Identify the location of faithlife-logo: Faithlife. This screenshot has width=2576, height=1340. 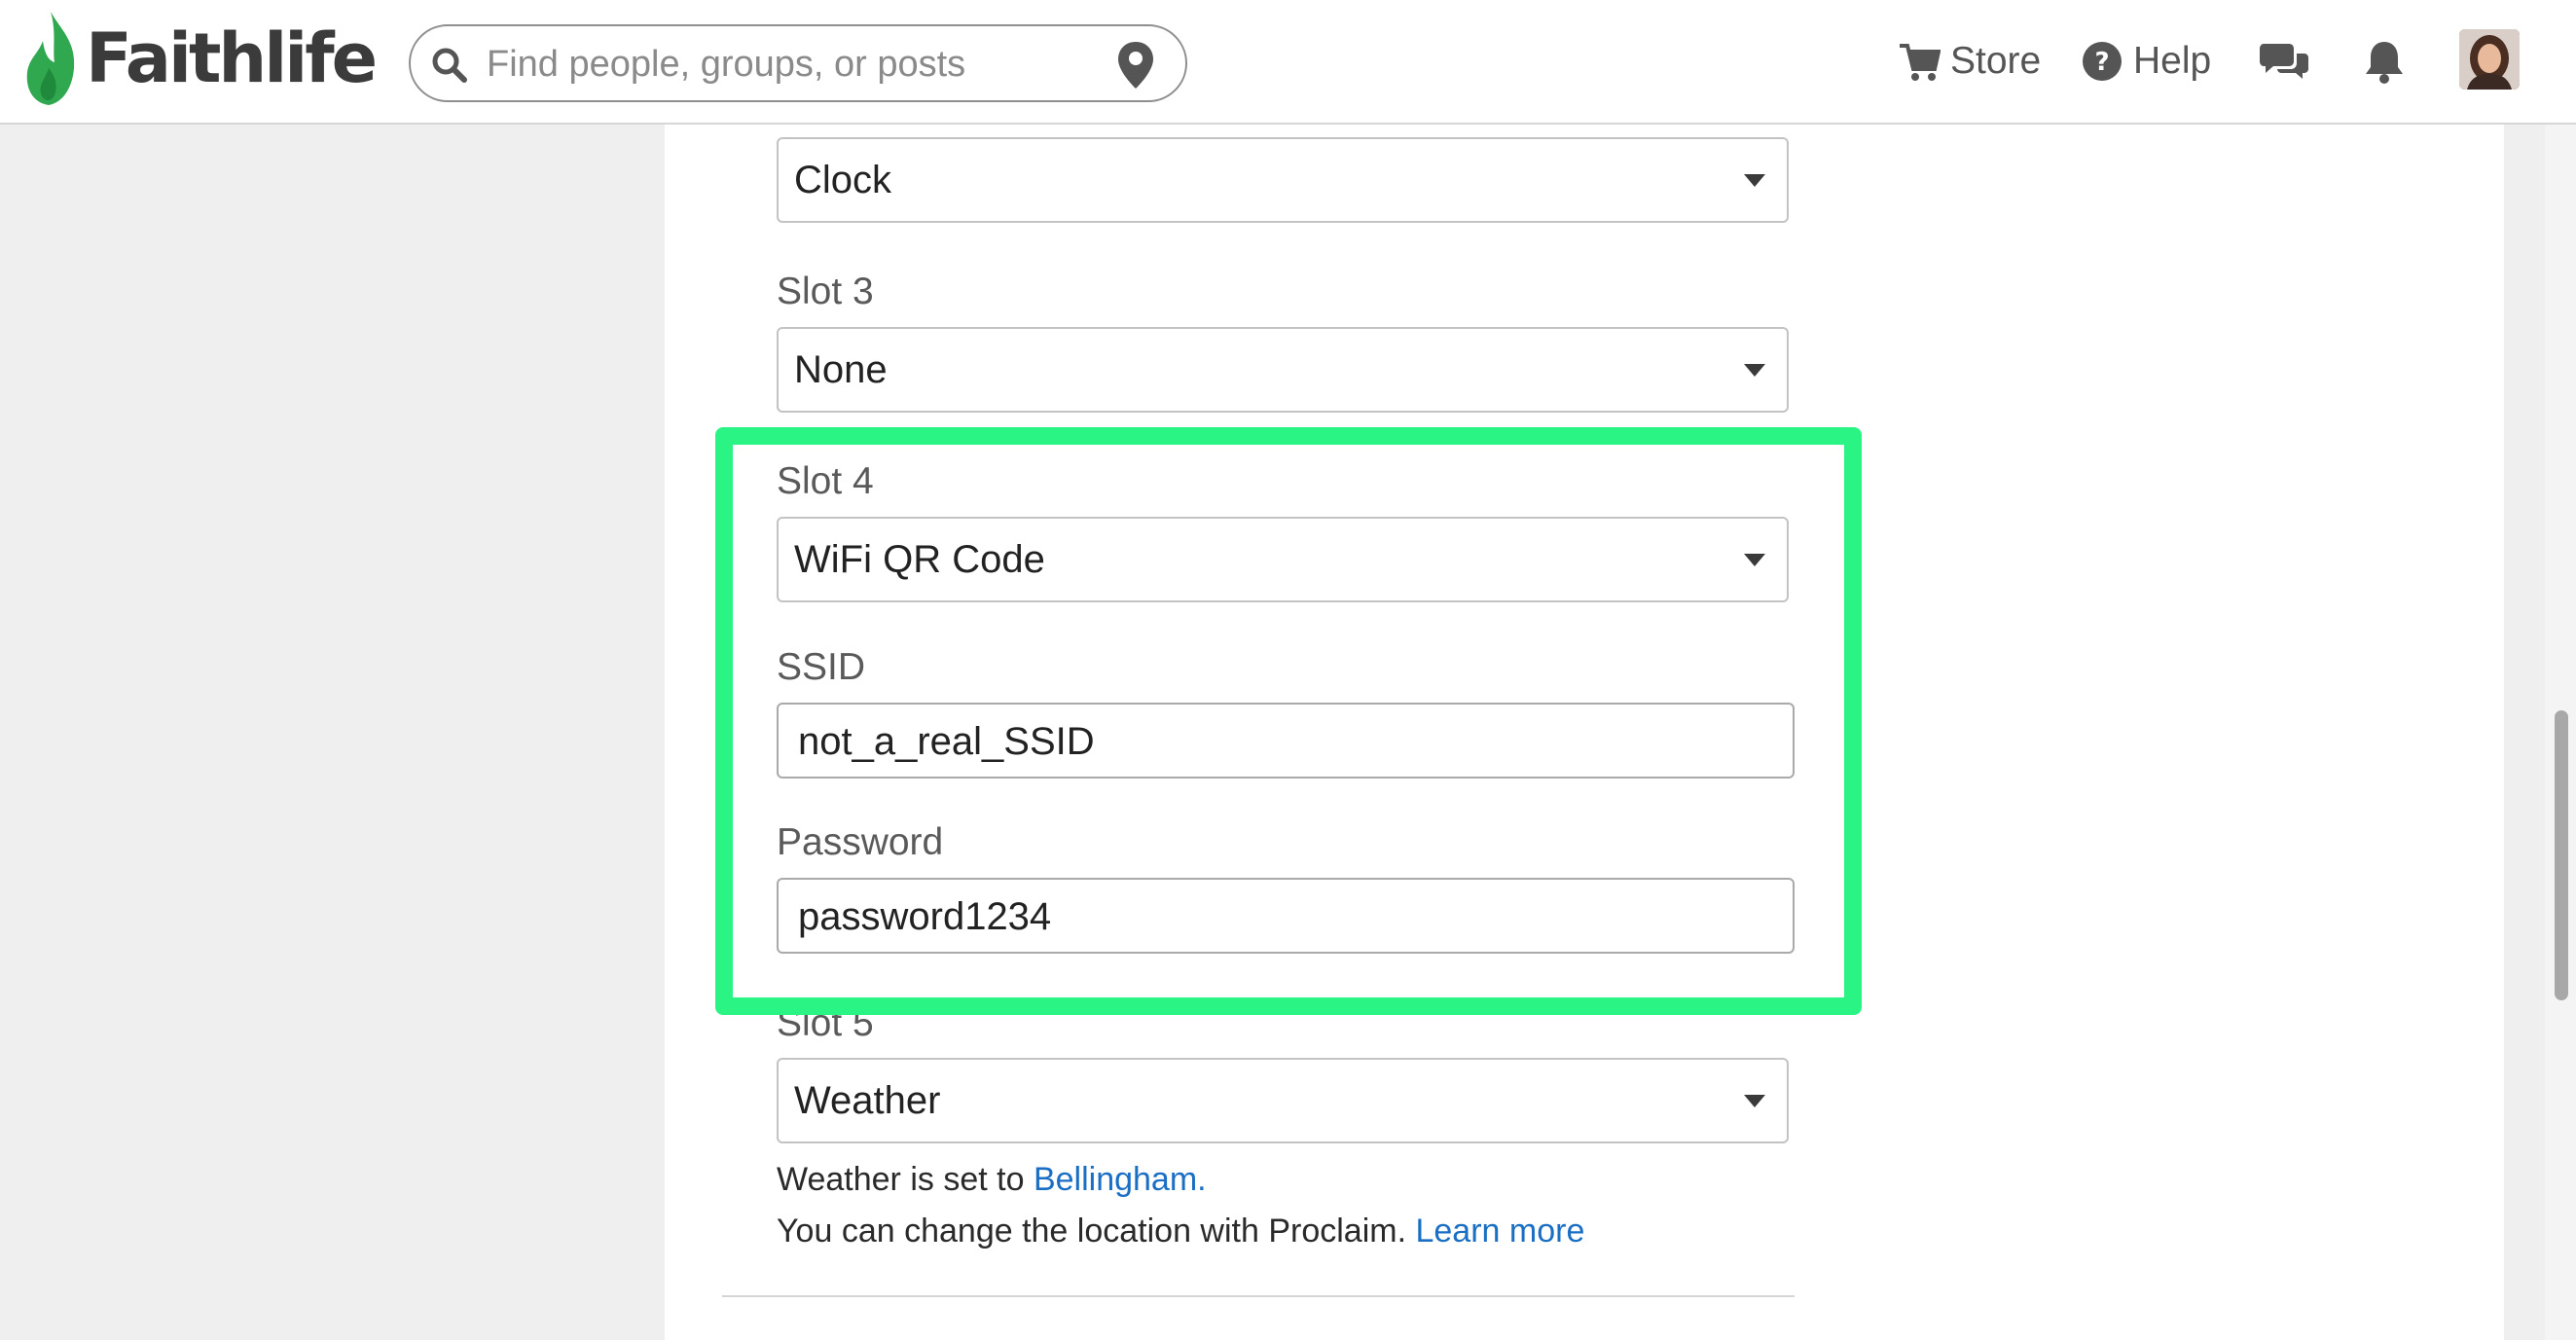
(199, 58).